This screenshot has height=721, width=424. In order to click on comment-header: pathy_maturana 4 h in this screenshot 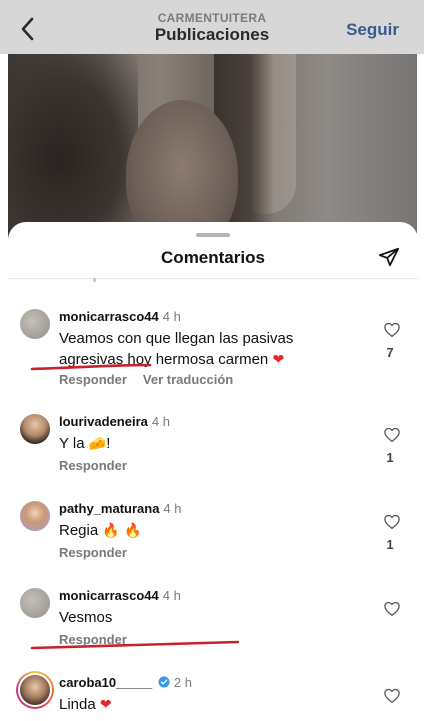, I will do `click(120, 509)`.